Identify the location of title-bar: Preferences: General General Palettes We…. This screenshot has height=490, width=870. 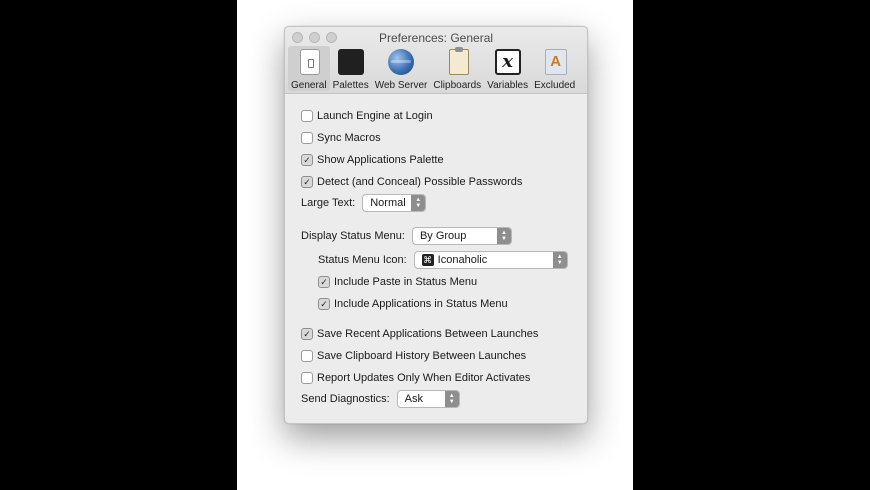
(436, 60).